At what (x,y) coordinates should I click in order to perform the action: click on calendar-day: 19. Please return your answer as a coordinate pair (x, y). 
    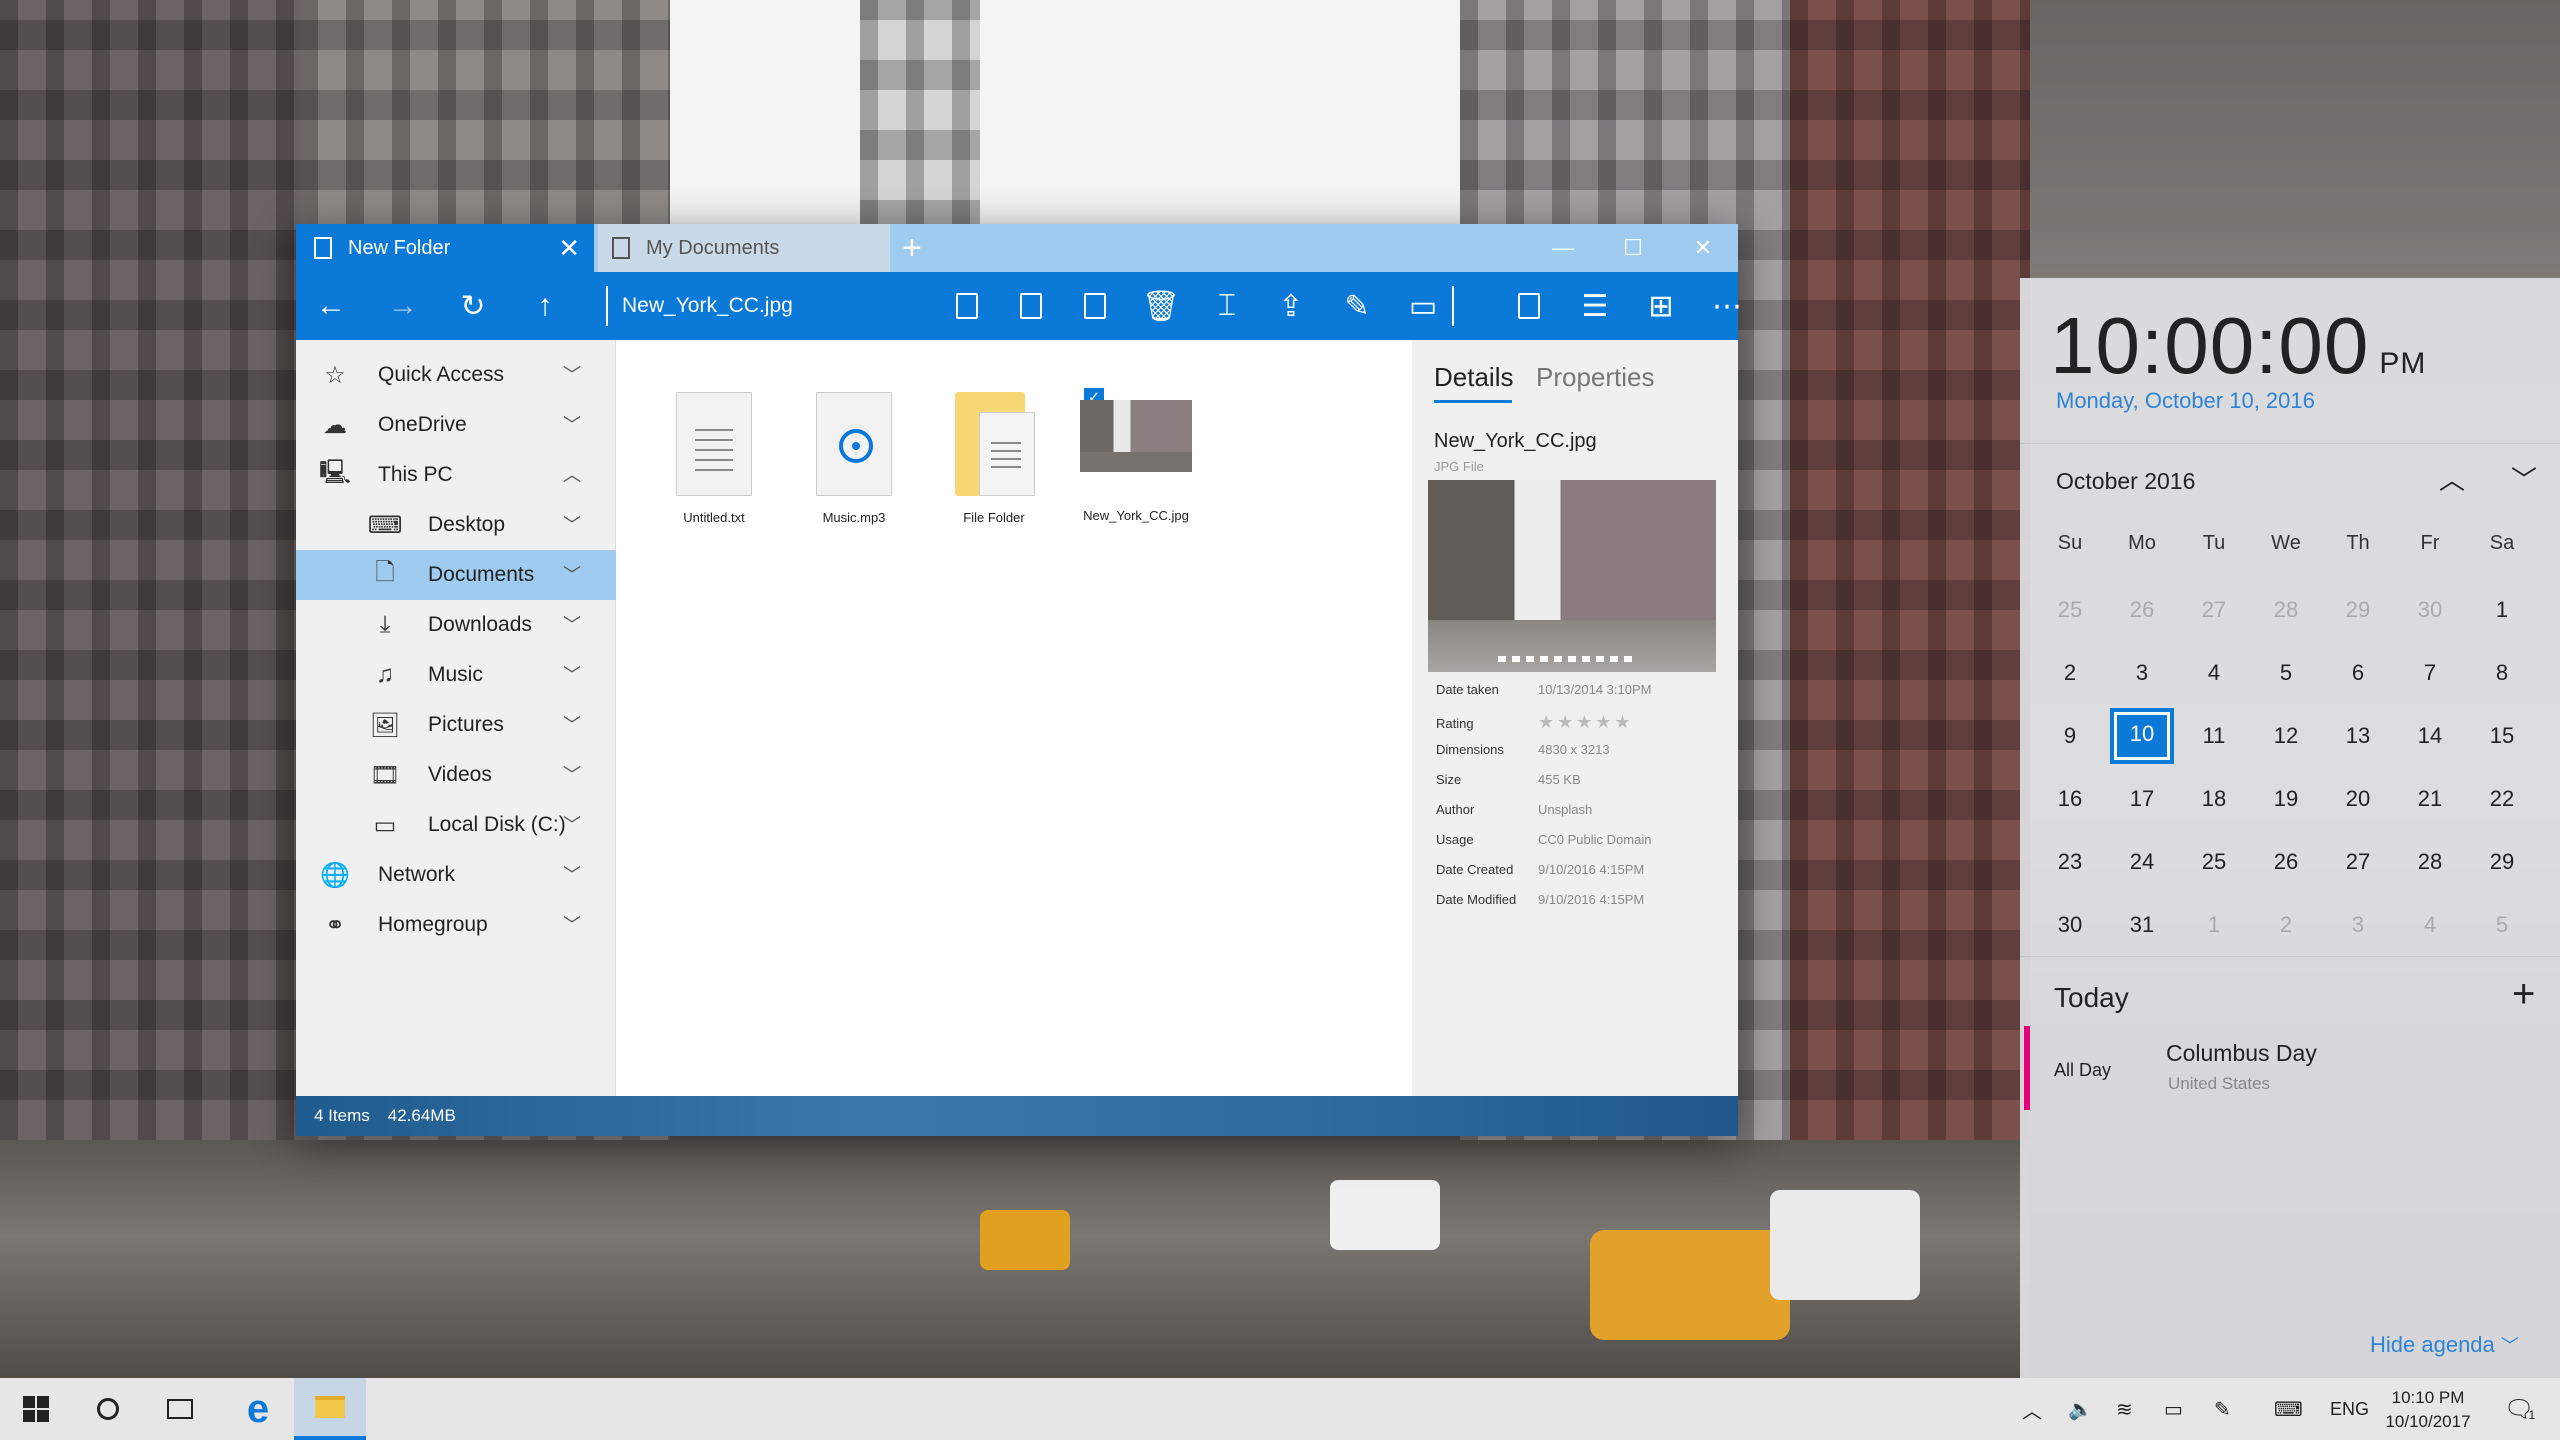
    Looking at the image, I should click on (2286, 799).